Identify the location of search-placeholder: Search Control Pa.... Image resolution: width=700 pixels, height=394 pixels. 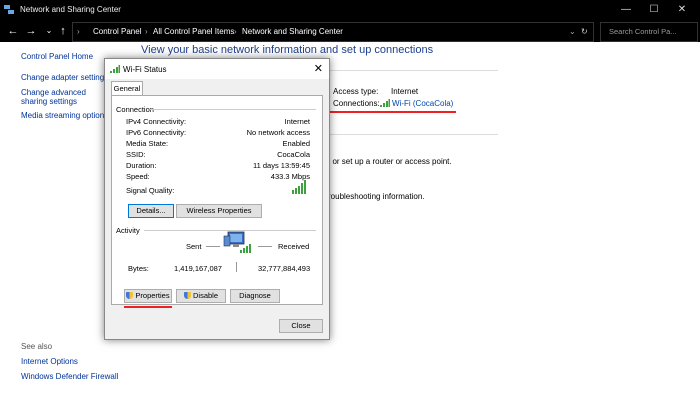
(643, 31).